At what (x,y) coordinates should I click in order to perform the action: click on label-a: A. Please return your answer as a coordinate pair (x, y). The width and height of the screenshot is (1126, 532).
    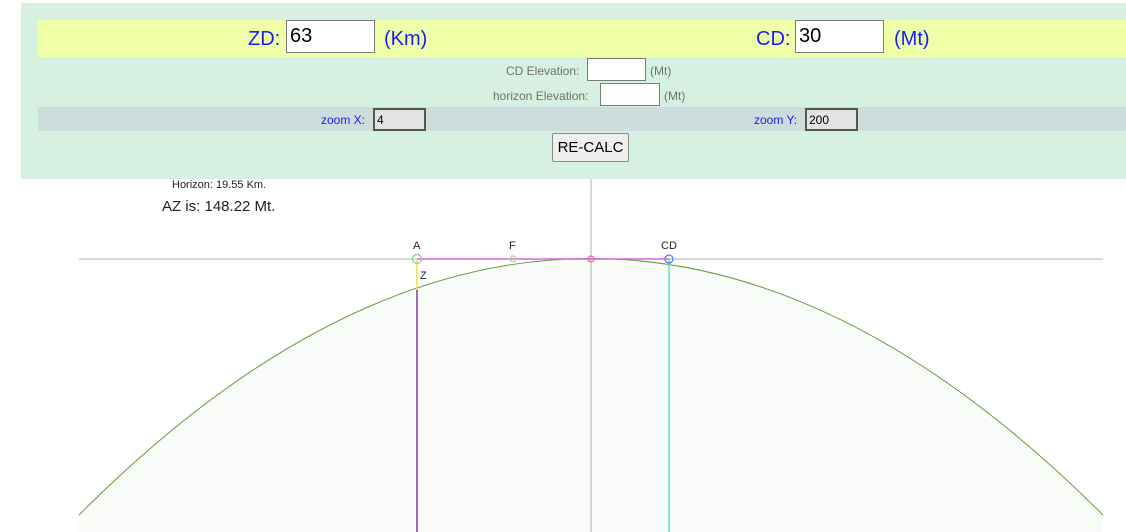
    Looking at the image, I should click on (417, 246).